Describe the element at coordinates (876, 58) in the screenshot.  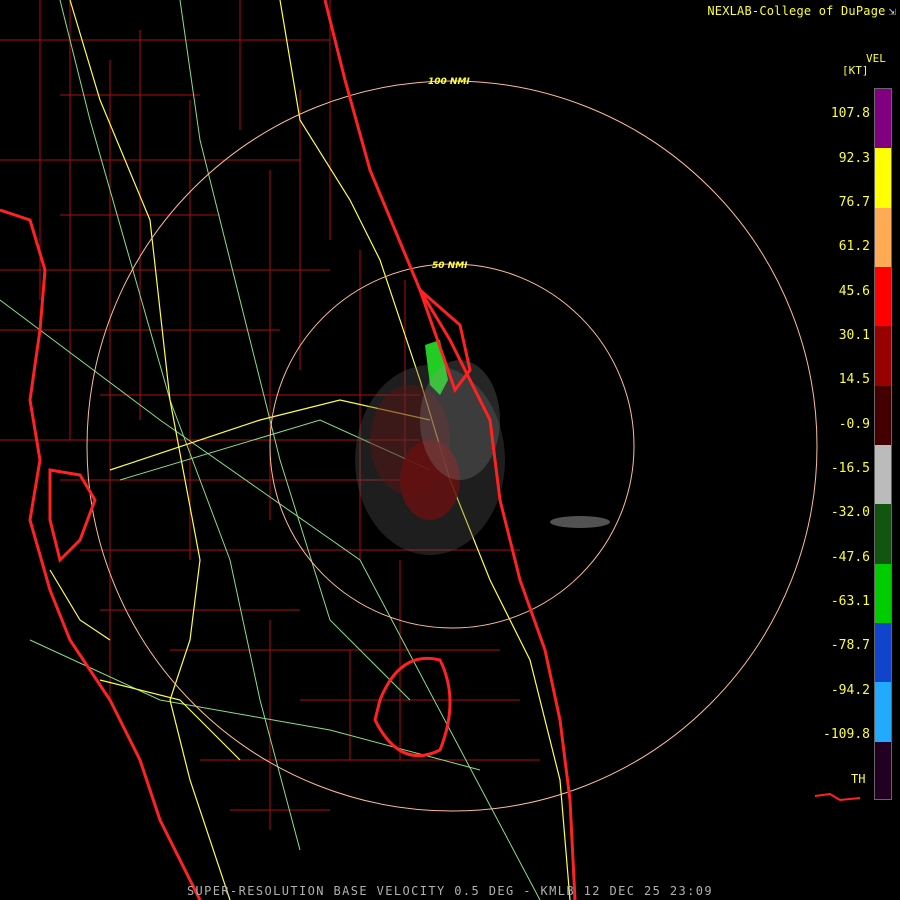
I see `legend-variable: VEL` at that location.